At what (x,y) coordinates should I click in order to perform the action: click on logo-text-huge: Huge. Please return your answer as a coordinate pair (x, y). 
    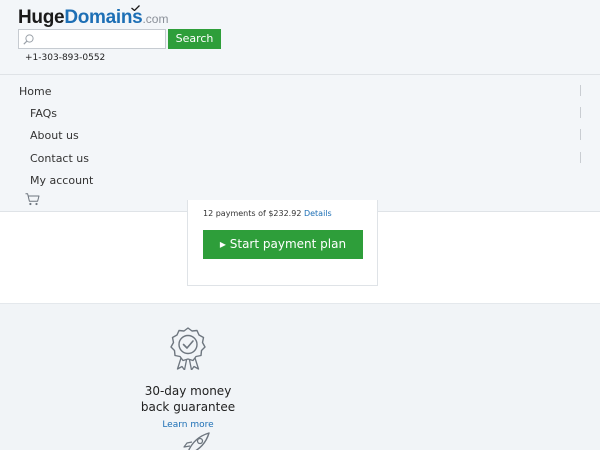
    Looking at the image, I should click on (41, 17).